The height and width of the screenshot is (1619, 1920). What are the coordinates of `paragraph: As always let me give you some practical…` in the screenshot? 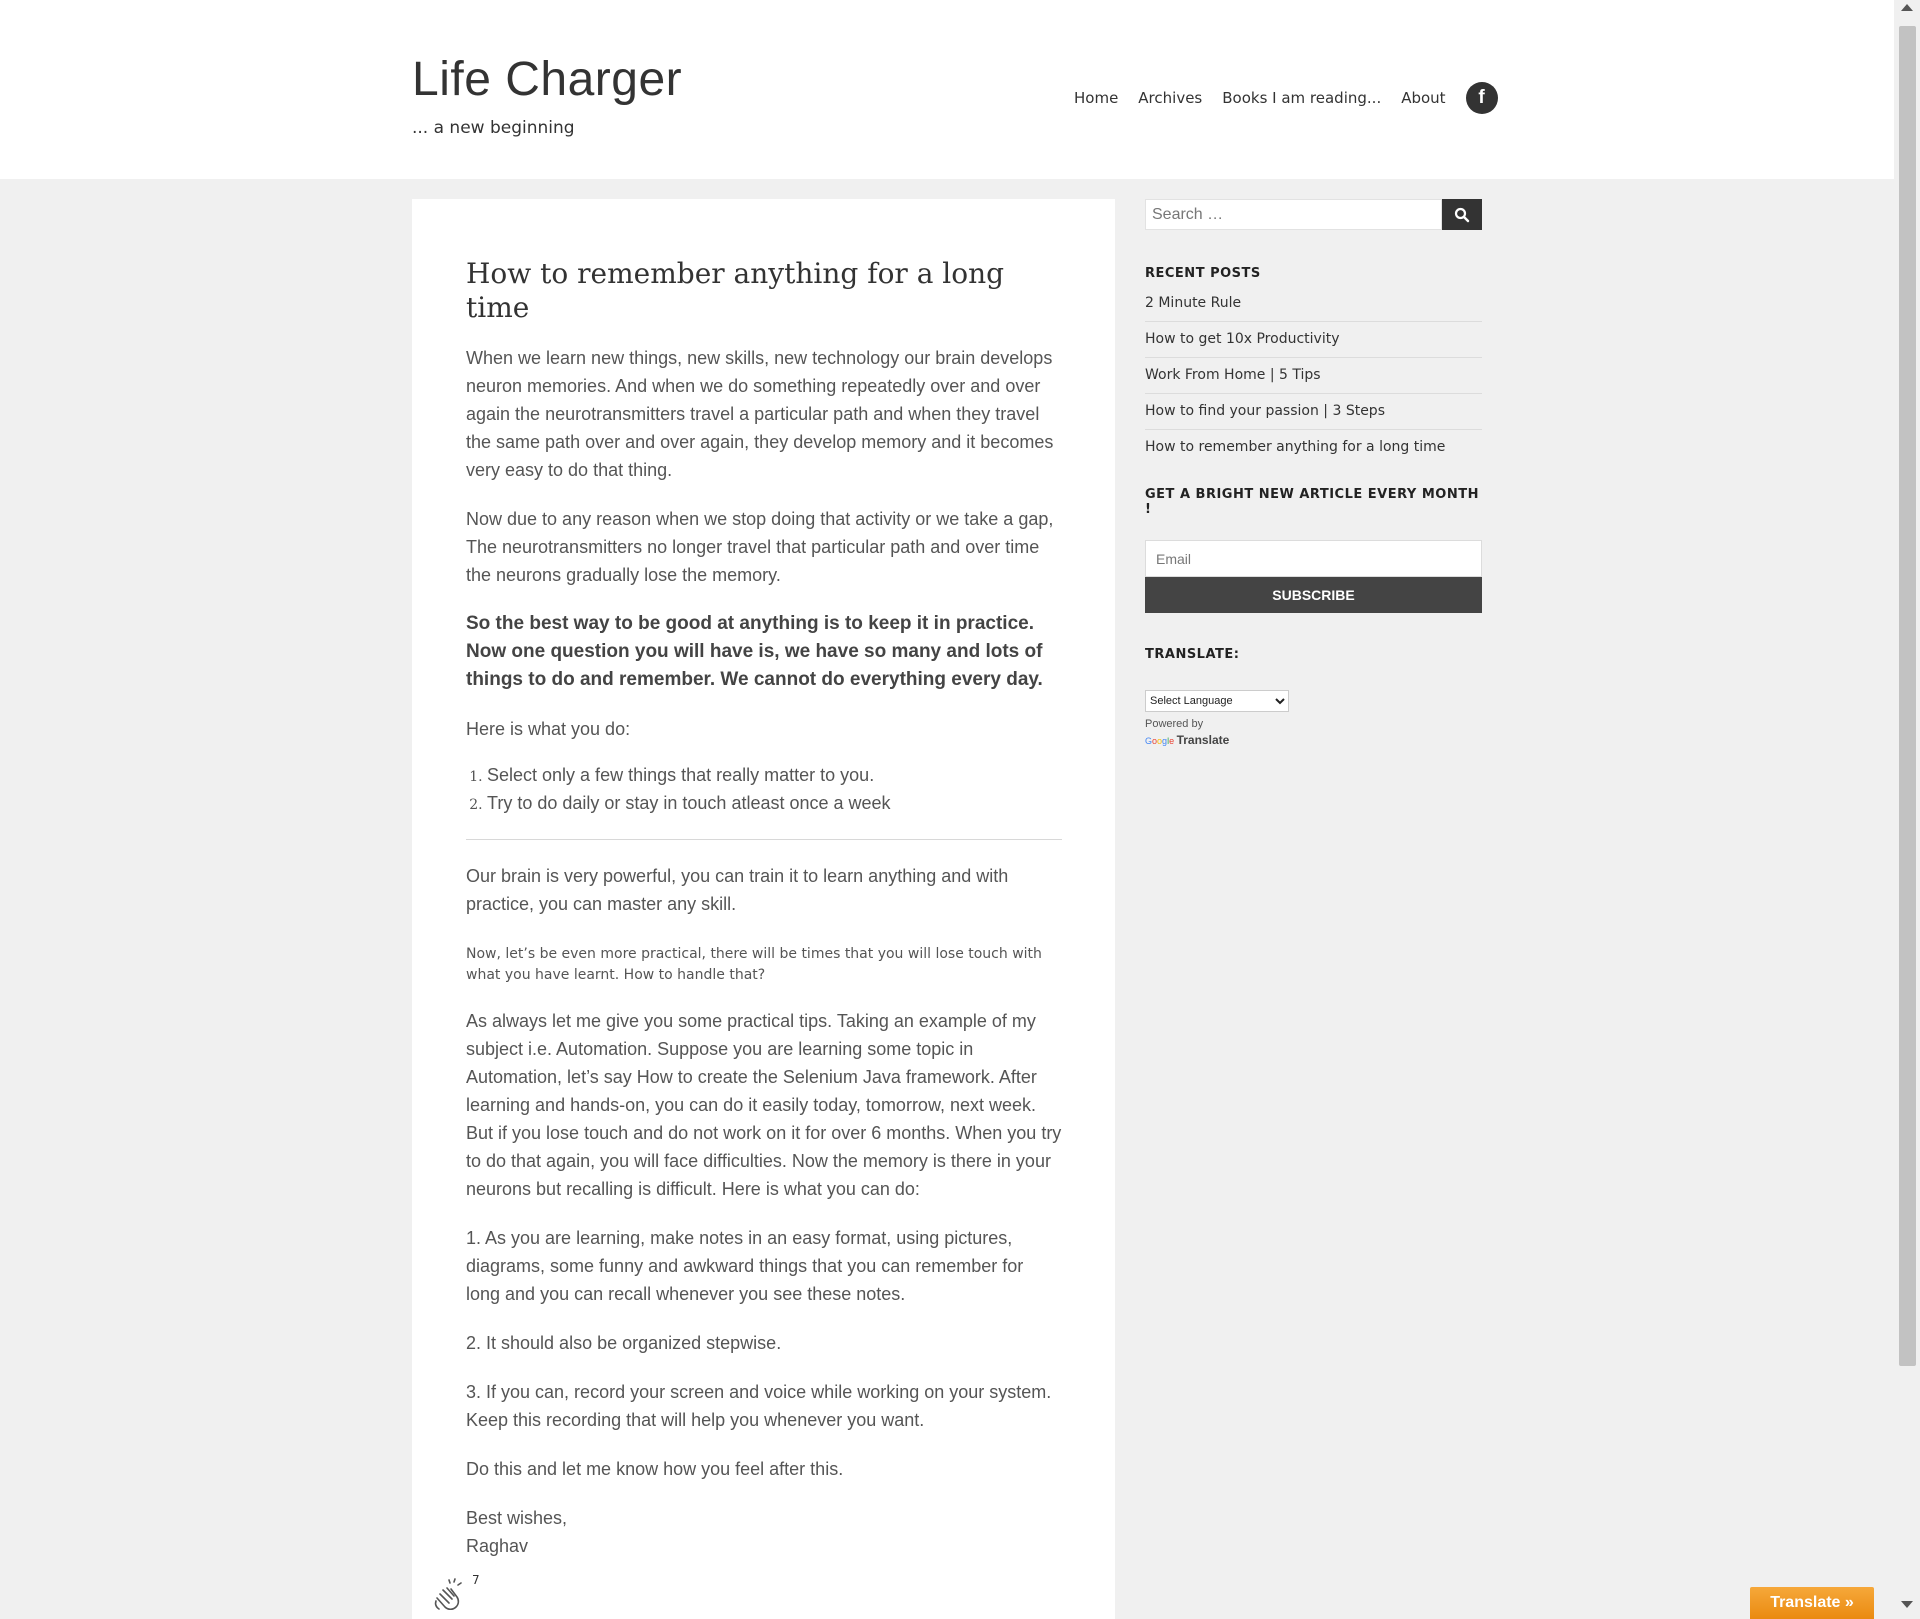 It's located at (764, 1105).